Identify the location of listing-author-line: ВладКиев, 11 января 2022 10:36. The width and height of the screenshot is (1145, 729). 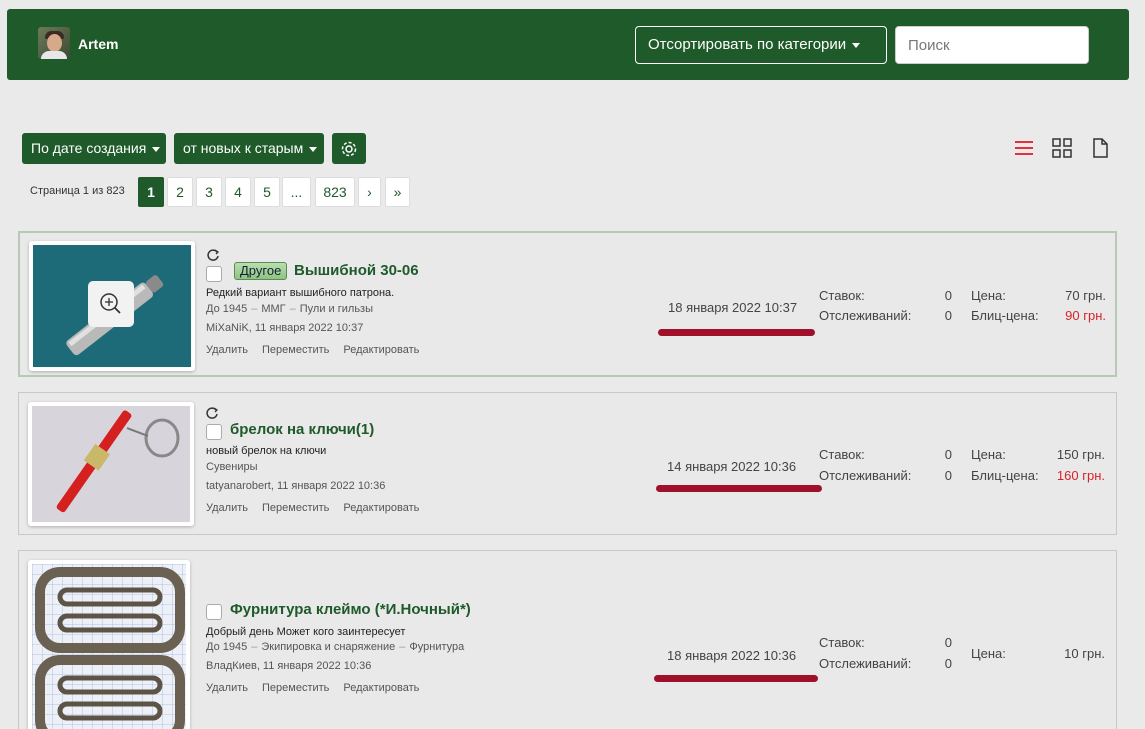
(288, 666).